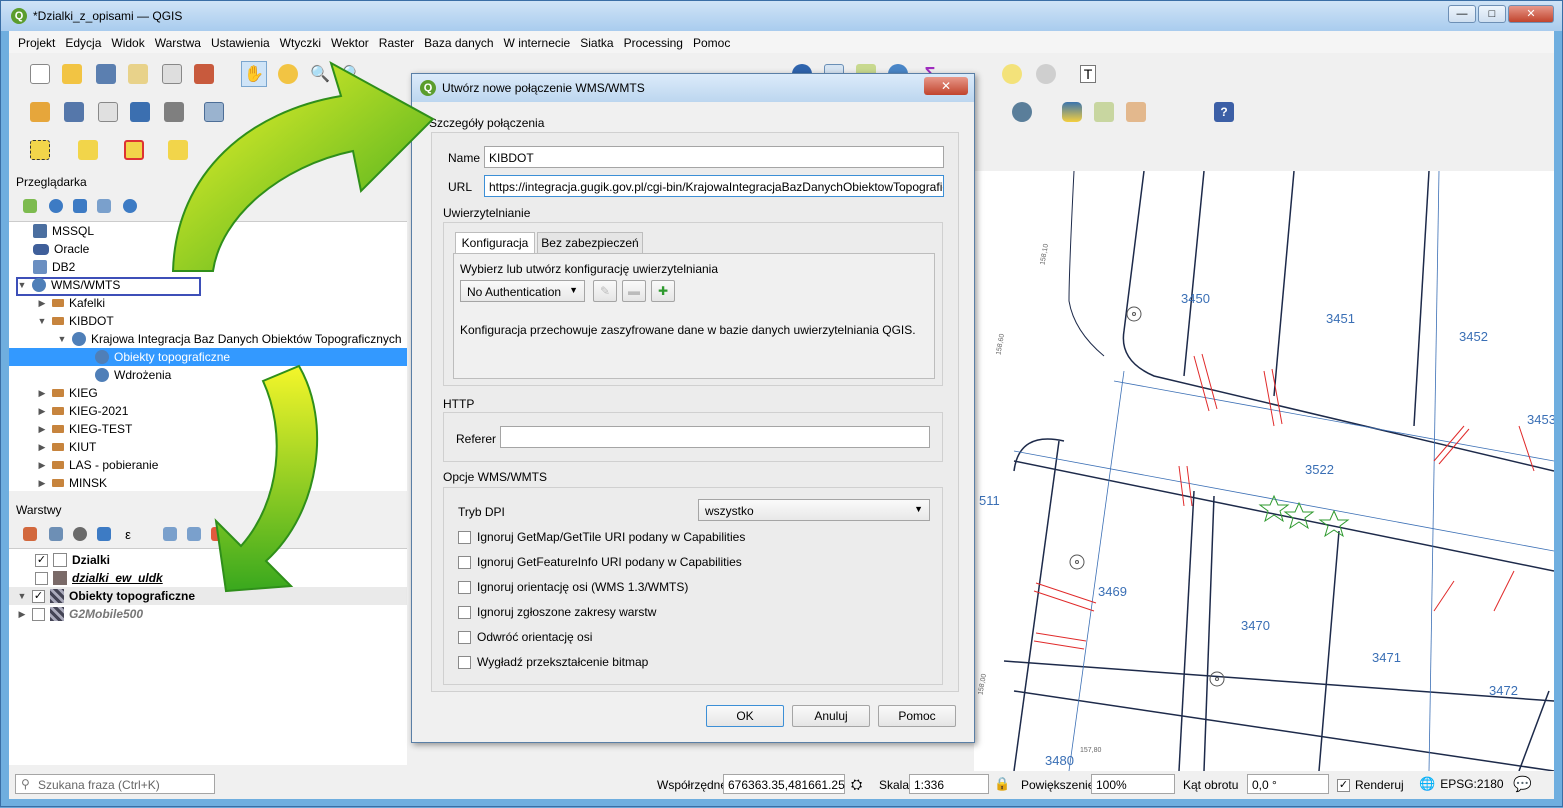  What do you see at coordinates (83, 411) in the screenshot?
I see `browser-item-kieg-2021: ▶ KIEG-2021` at bounding box center [83, 411].